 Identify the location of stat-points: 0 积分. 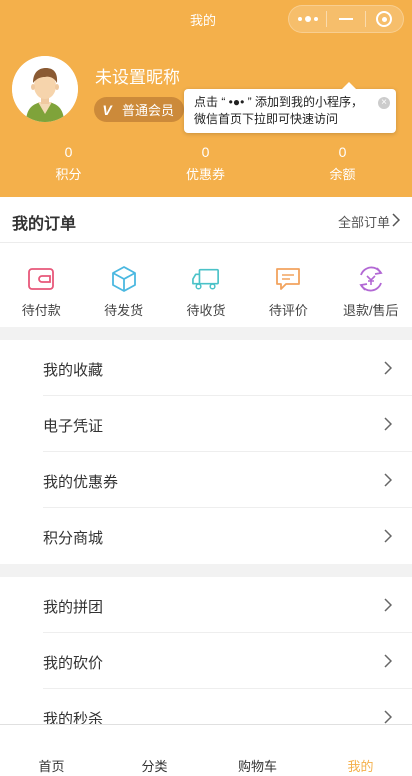
(68, 163).